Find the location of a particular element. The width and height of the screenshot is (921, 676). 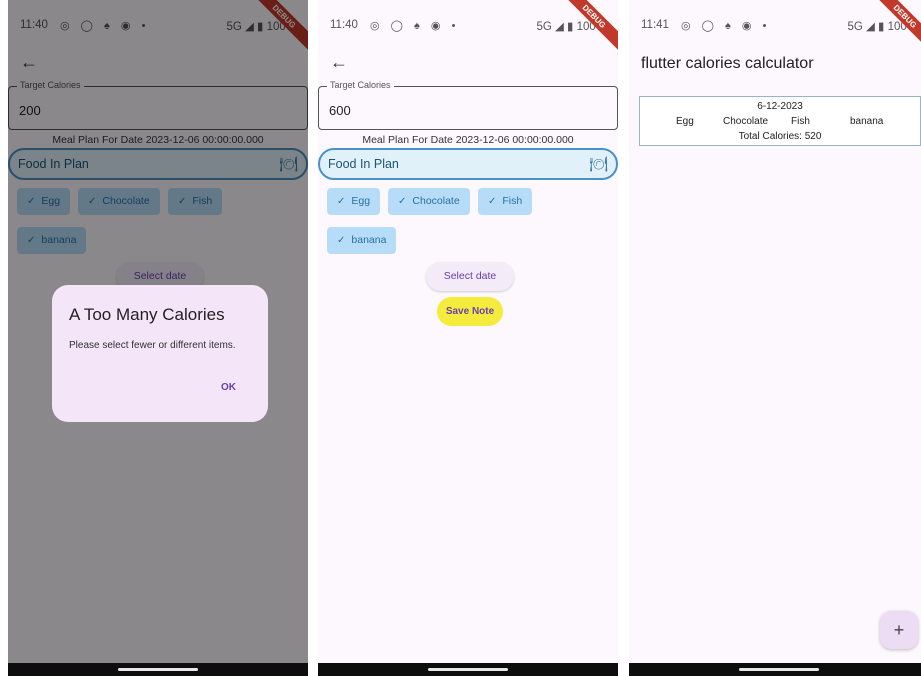

chip-banana: ✓ banana is located at coordinates (362, 240).